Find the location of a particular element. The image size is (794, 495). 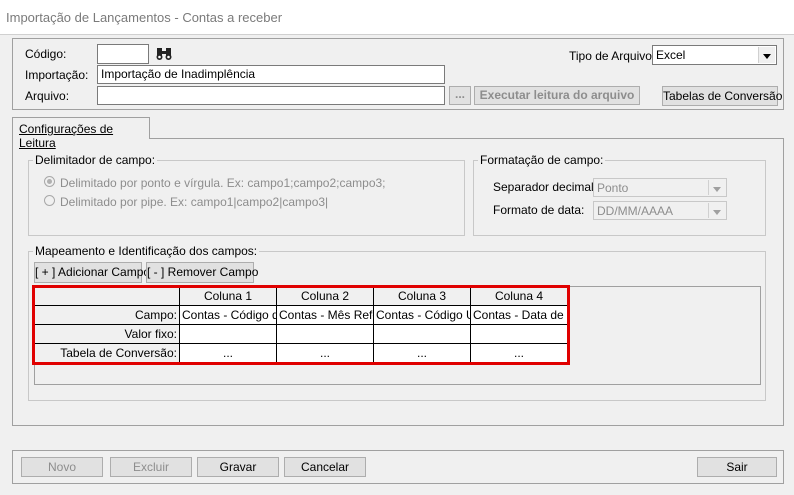

tipo-arquivo-select: Excel is located at coordinates (714, 55).